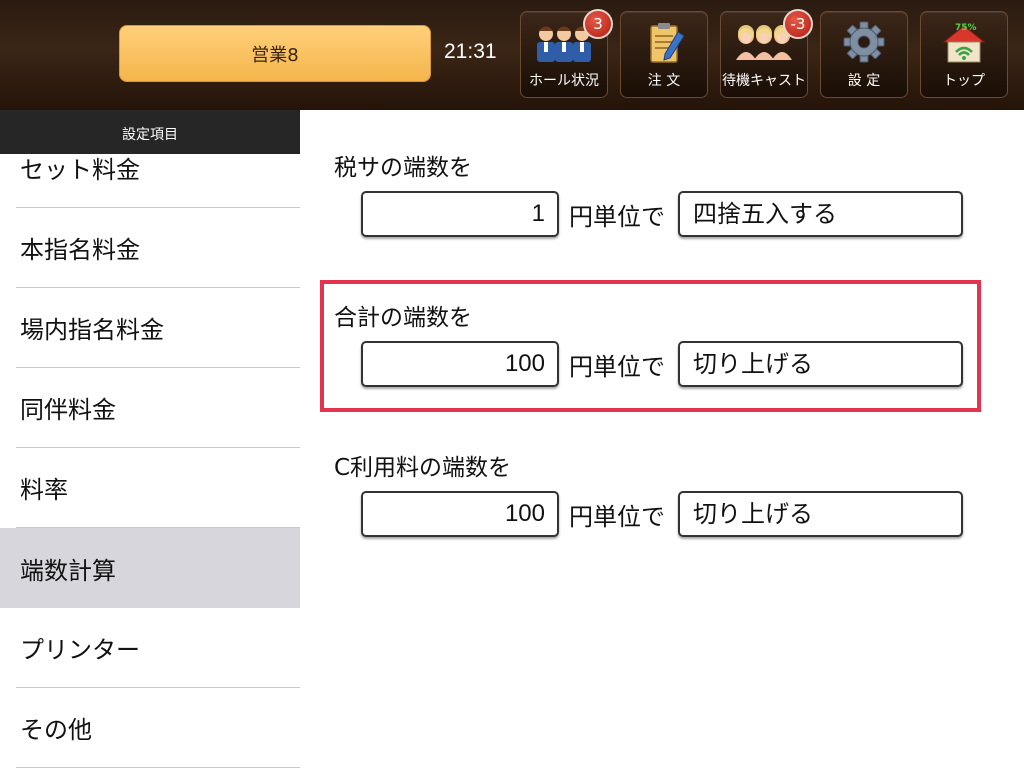 The width and height of the screenshot is (1024, 768). Describe the element at coordinates (820, 364) in the screenshot. I see `total-mode-select: 切り上げる` at that location.